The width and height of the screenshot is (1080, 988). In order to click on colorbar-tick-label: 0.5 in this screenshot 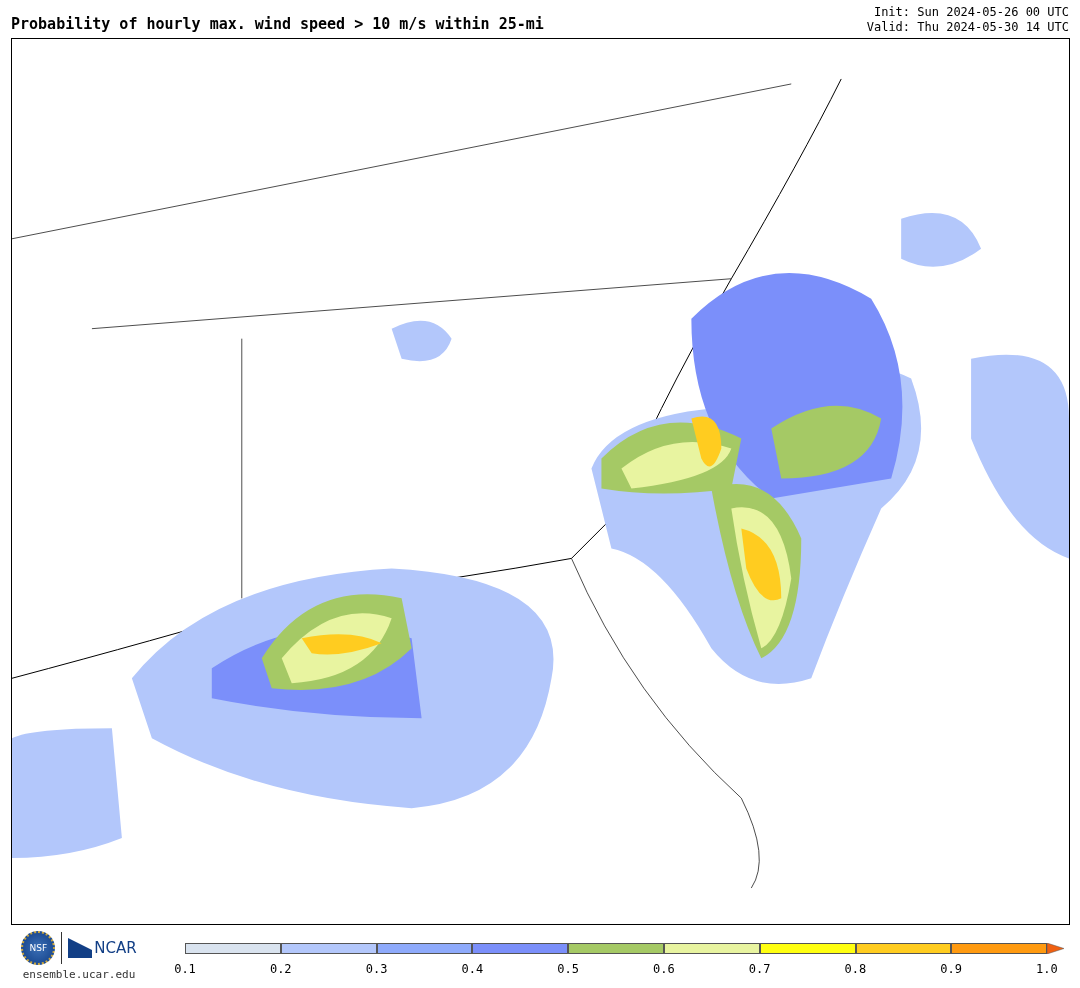, I will do `click(568, 969)`.